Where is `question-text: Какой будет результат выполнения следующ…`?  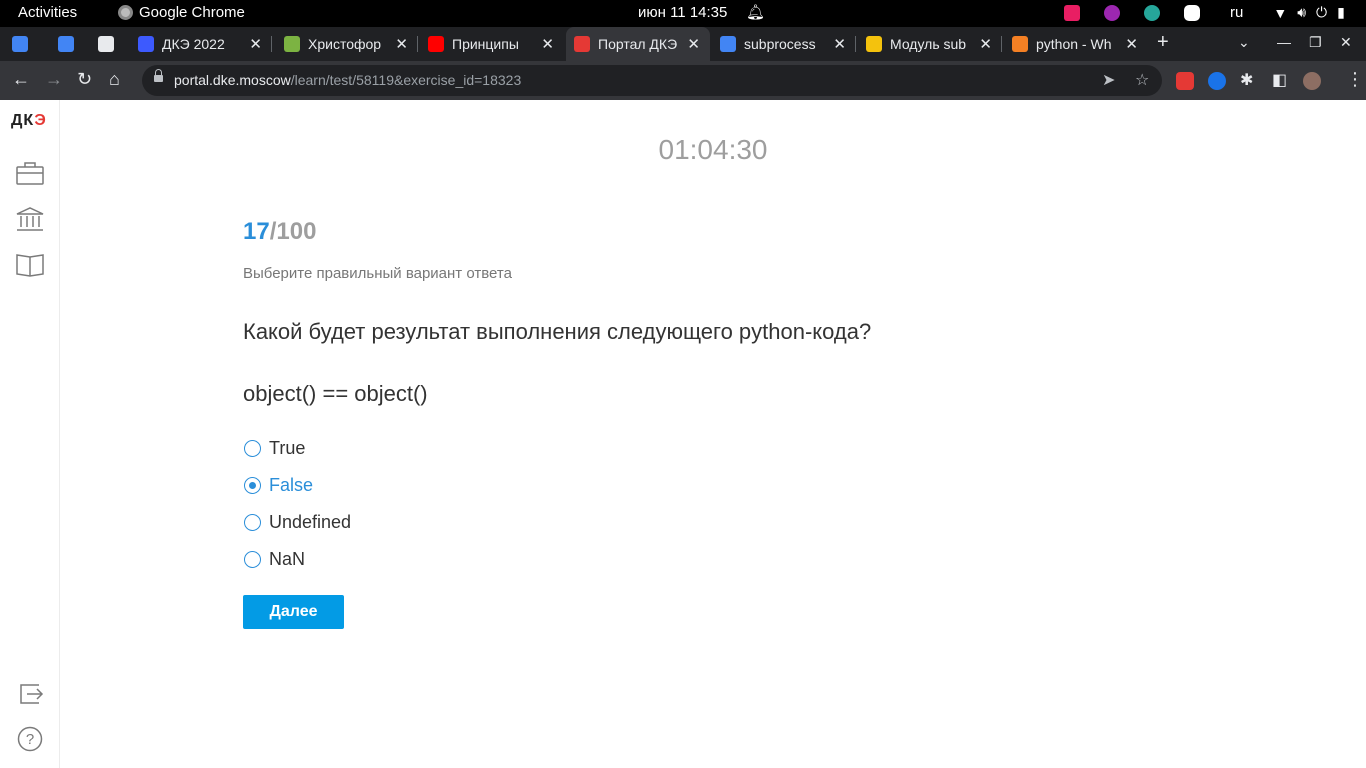
question-text: Какой будет результат выполнения следующ… is located at coordinates (557, 331).